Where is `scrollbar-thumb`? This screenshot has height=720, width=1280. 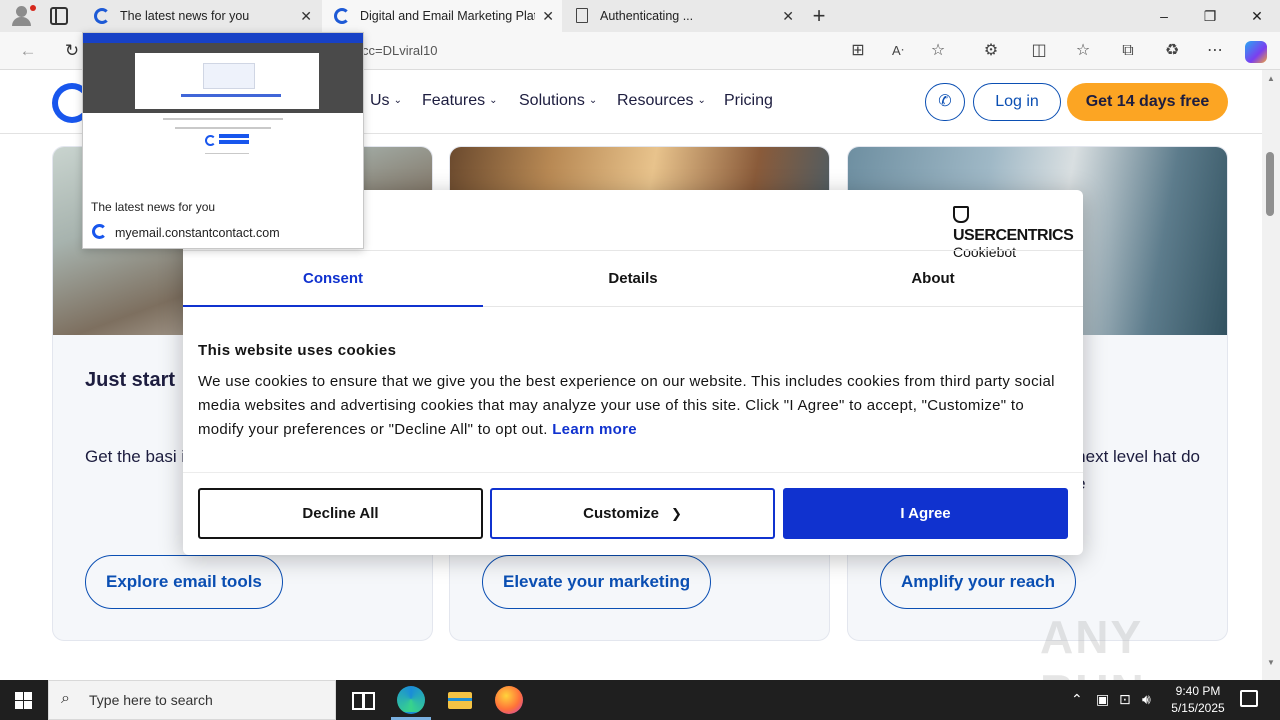
scrollbar-thumb is located at coordinates (1270, 184).